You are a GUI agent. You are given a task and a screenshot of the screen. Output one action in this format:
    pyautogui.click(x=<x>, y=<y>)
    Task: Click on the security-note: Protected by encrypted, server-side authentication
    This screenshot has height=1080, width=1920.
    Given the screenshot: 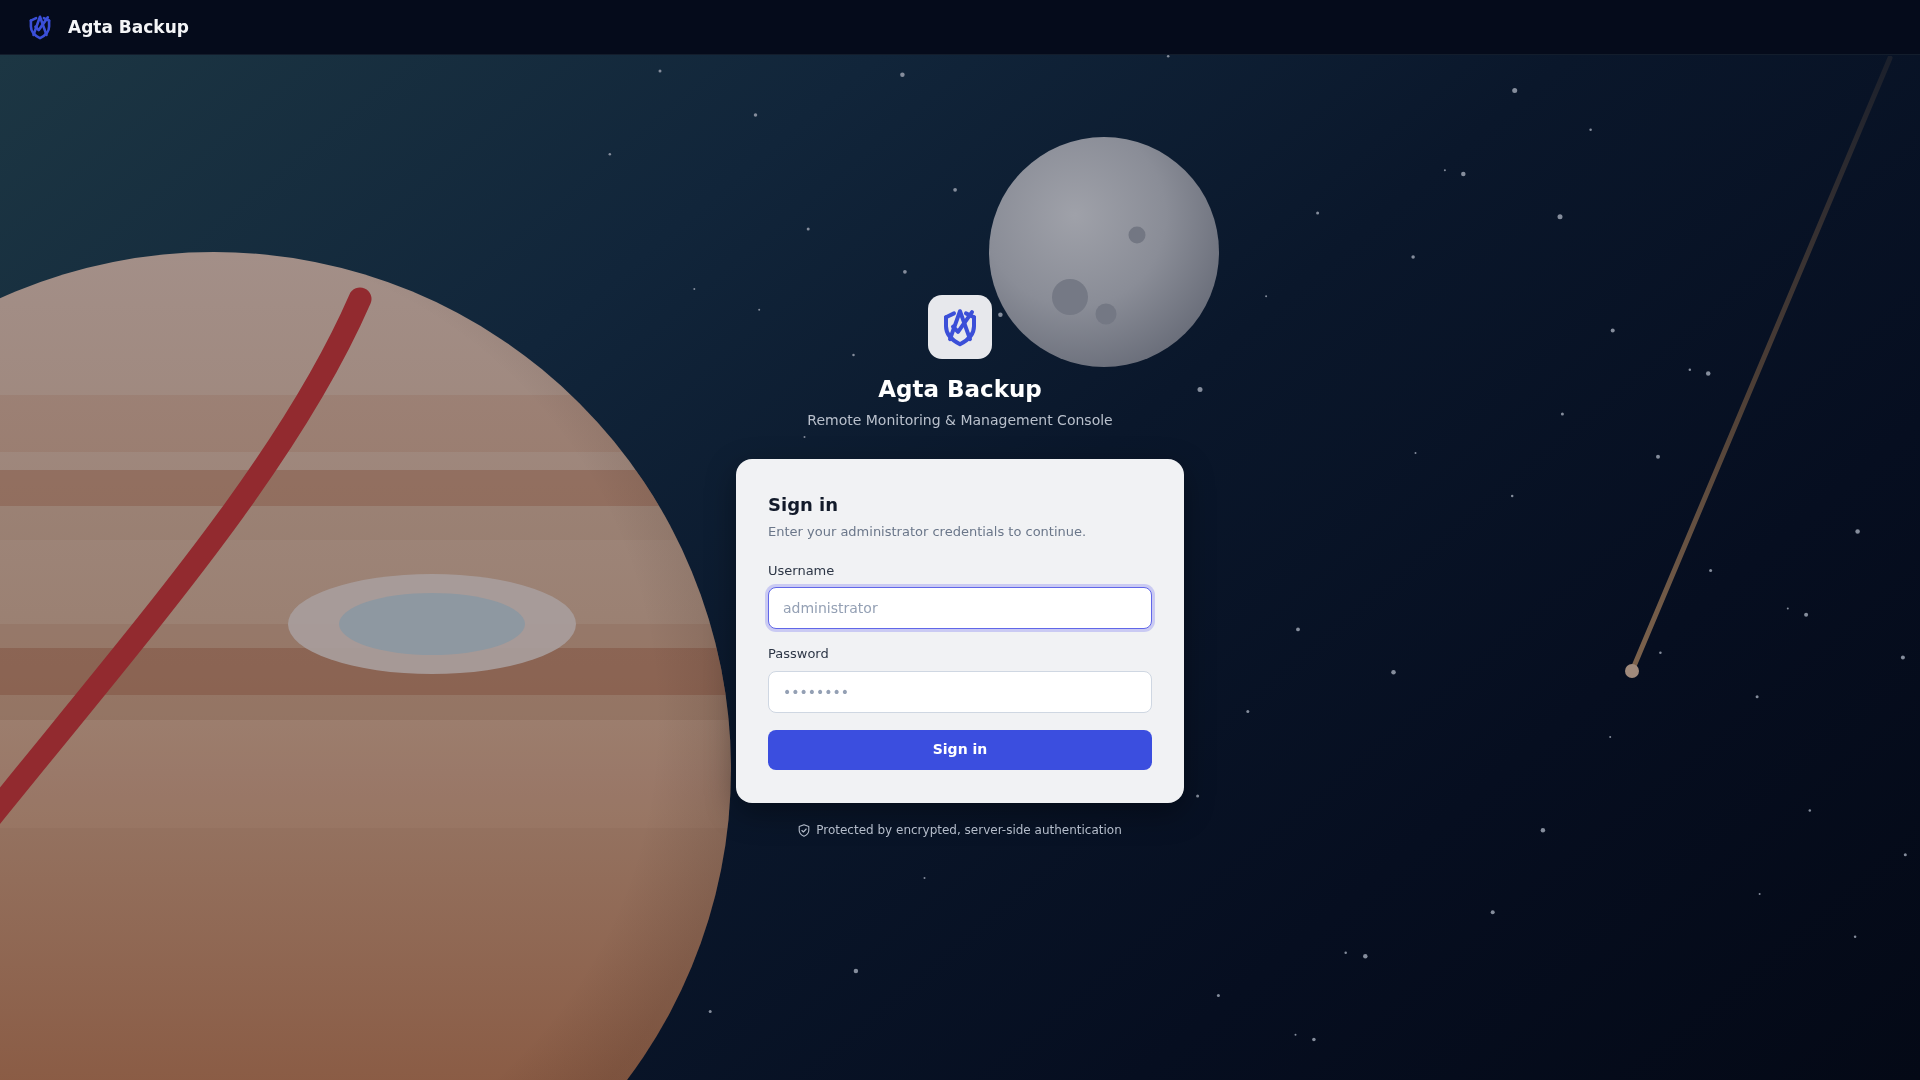 What is the action you would take?
    pyautogui.click(x=969, y=830)
    